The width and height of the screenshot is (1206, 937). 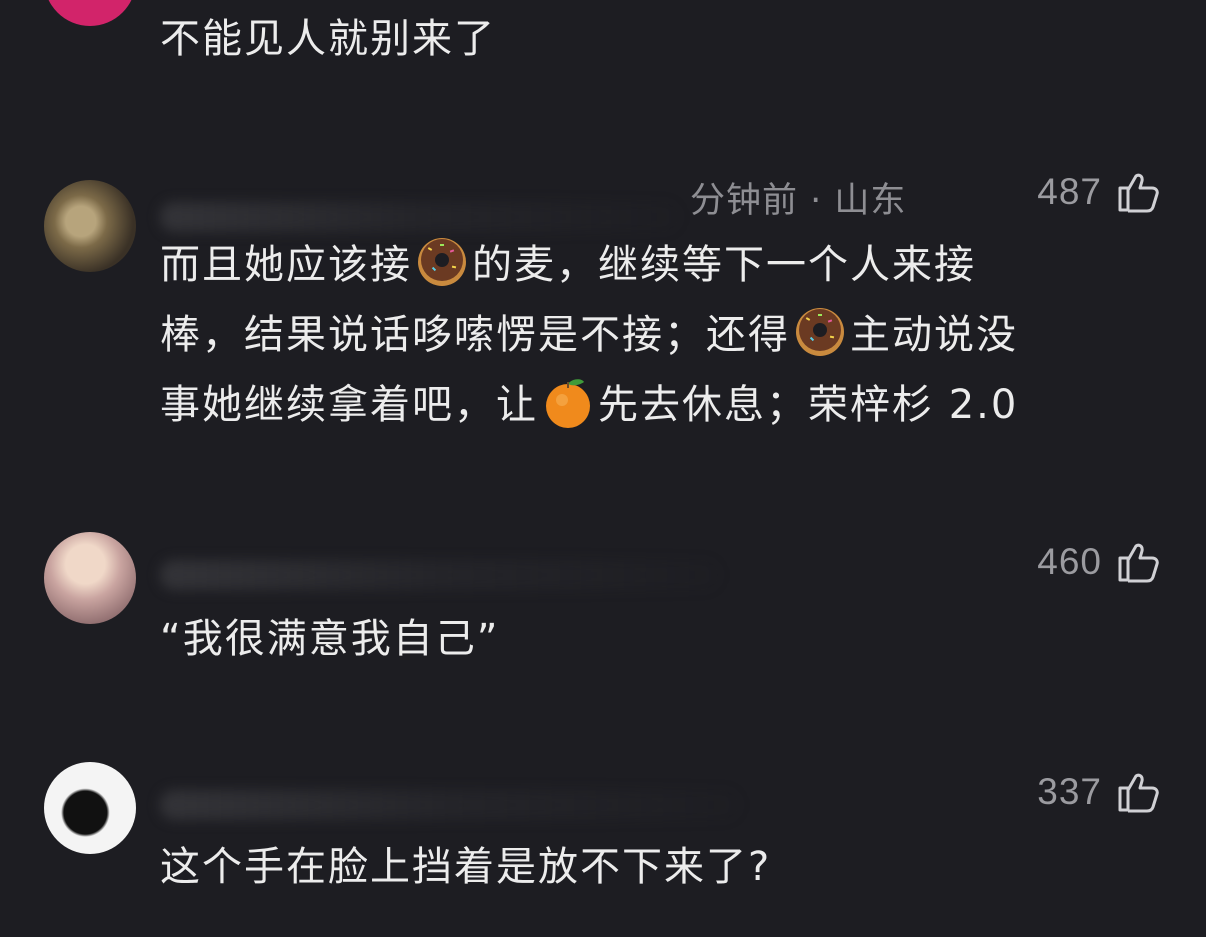 What do you see at coordinates (286, 265) in the screenshot?
I see `text-segment: 而且她应该接` at bounding box center [286, 265].